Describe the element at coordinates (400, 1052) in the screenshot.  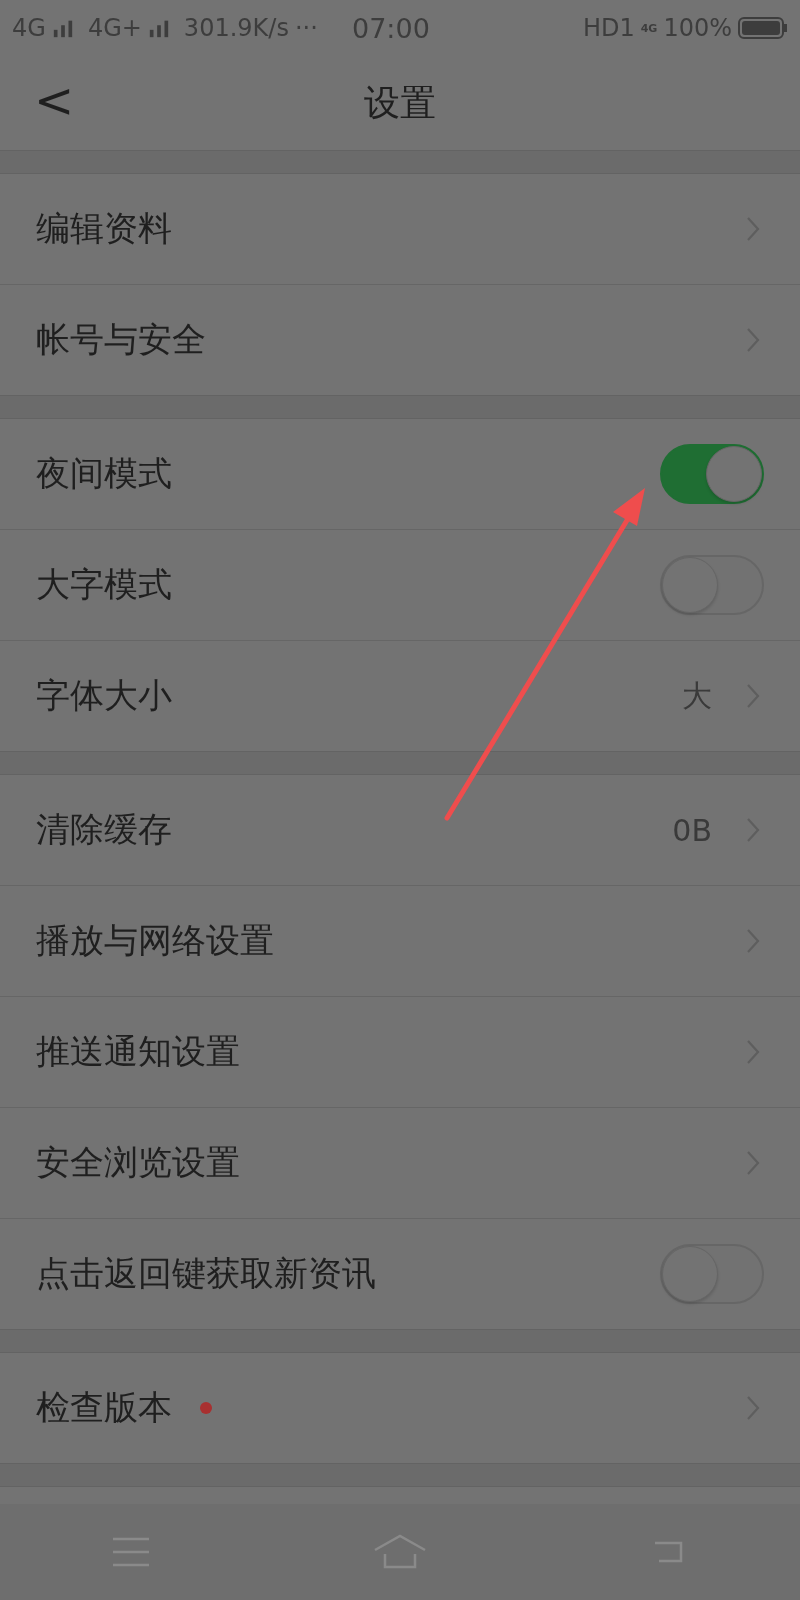
I see `settings-row: 推送通知设置` at that location.